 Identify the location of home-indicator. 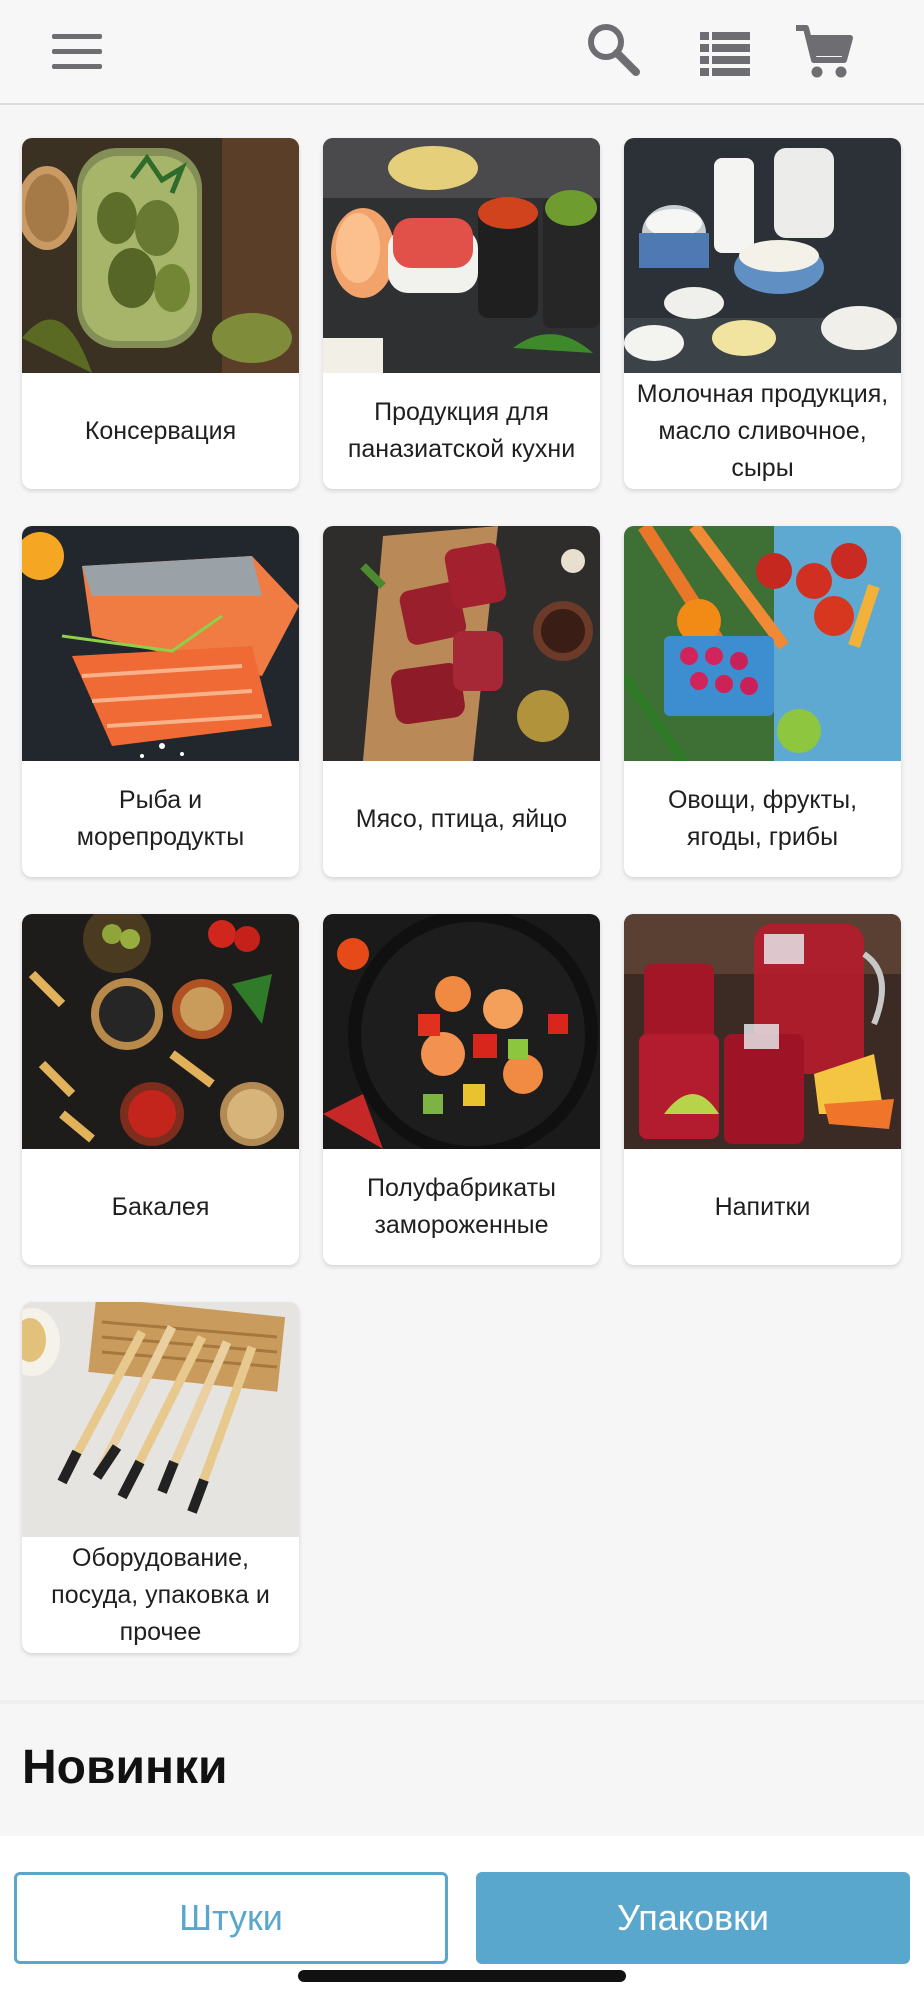
(462, 1976).